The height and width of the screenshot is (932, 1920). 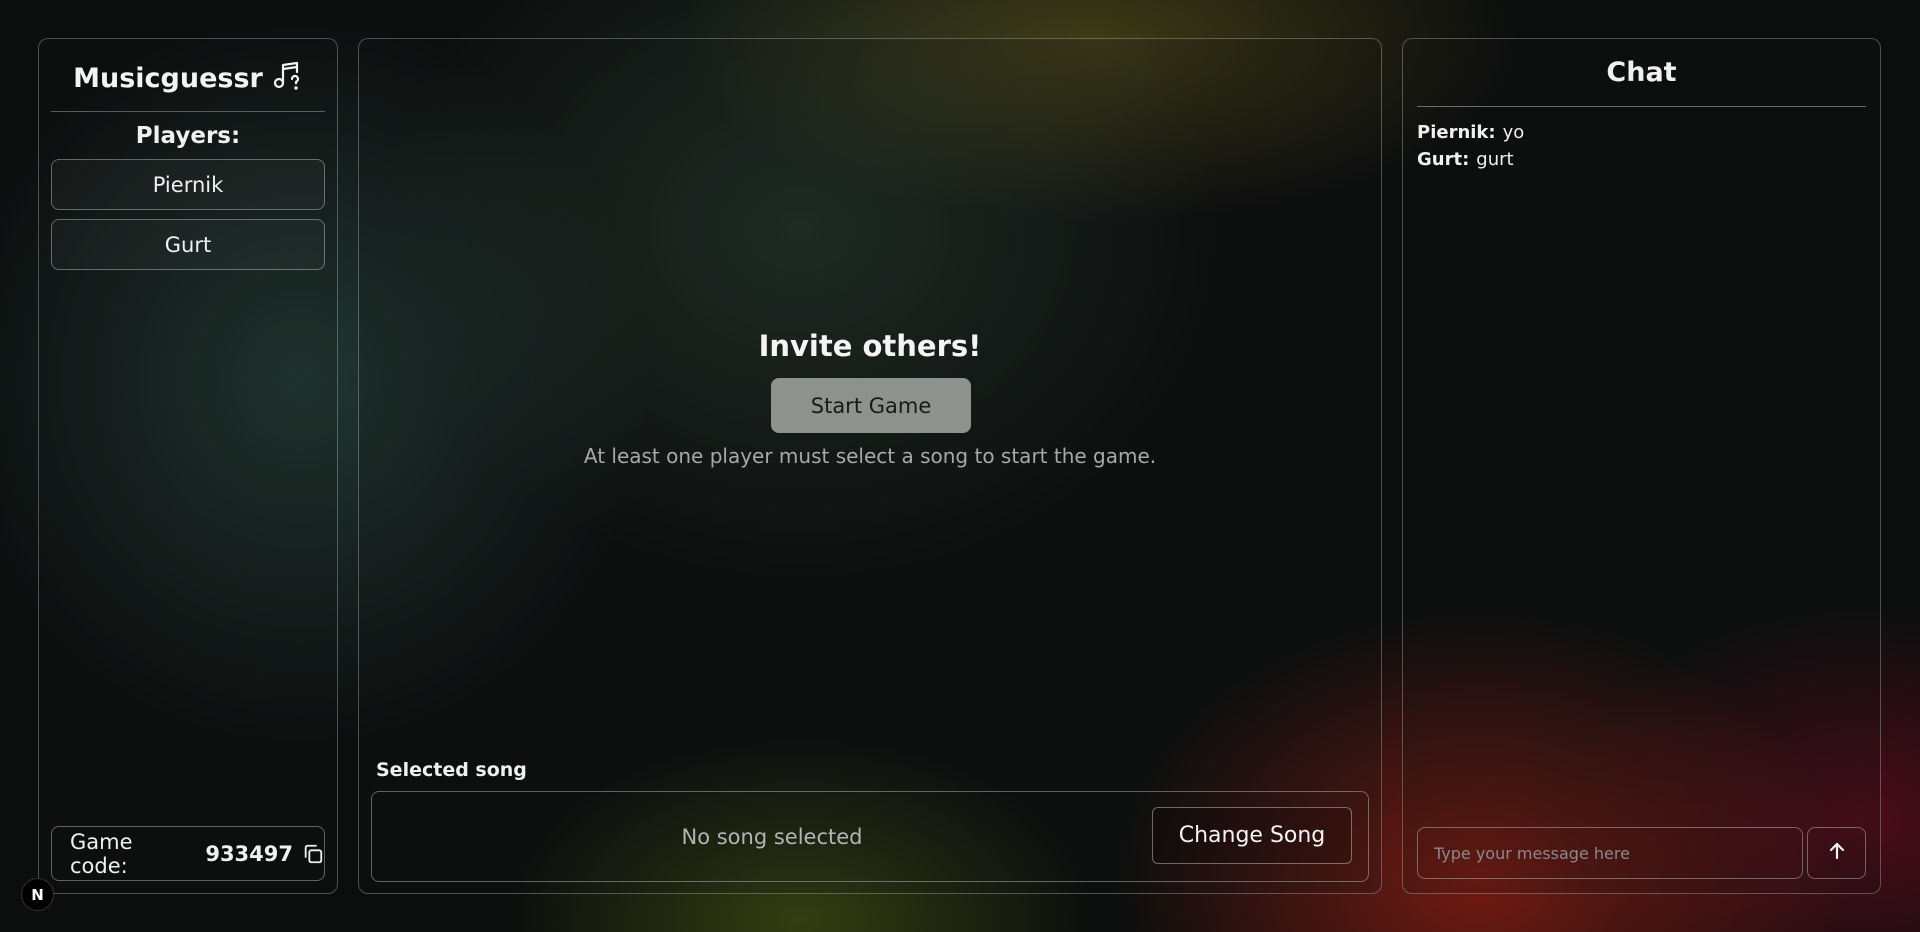 What do you see at coordinates (870, 836) in the screenshot?
I see `selected-song-box: No song selected Change Song` at bounding box center [870, 836].